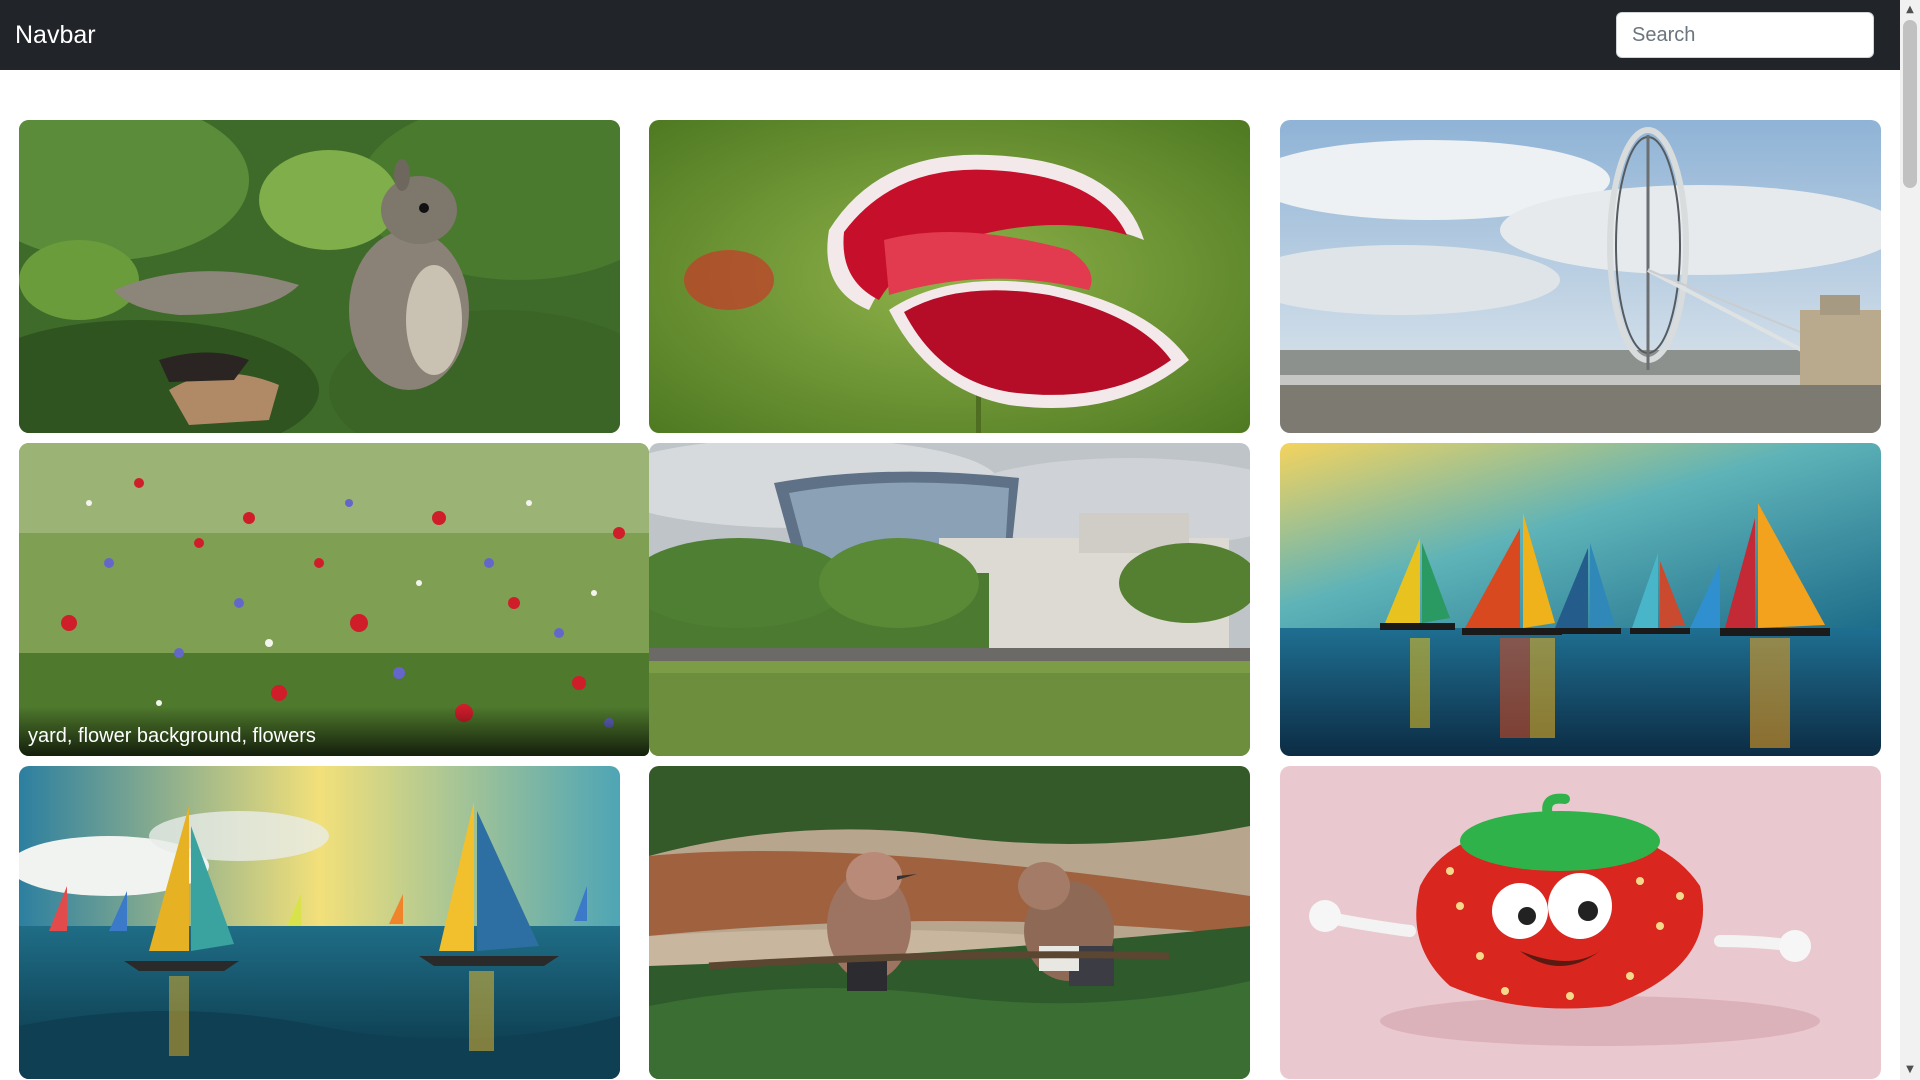 This screenshot has width=1920, height=1080. I want to click on gallery-card-birds, so click(949, 922).